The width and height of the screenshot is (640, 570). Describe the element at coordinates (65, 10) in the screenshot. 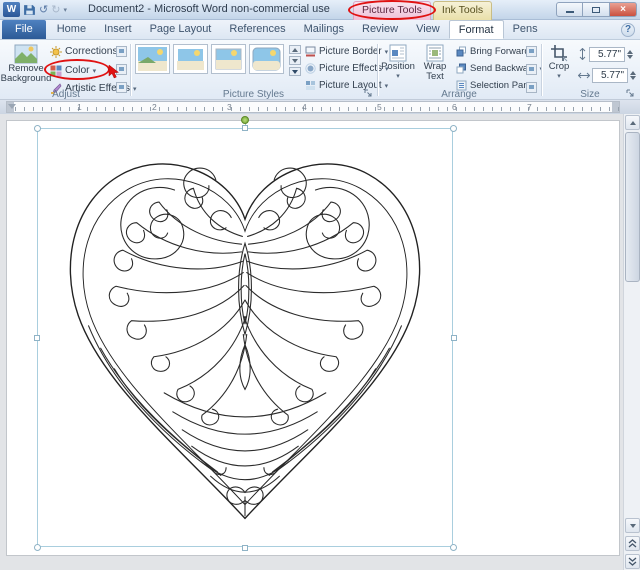

I see `qat-customize-icon: ▾` at that location.